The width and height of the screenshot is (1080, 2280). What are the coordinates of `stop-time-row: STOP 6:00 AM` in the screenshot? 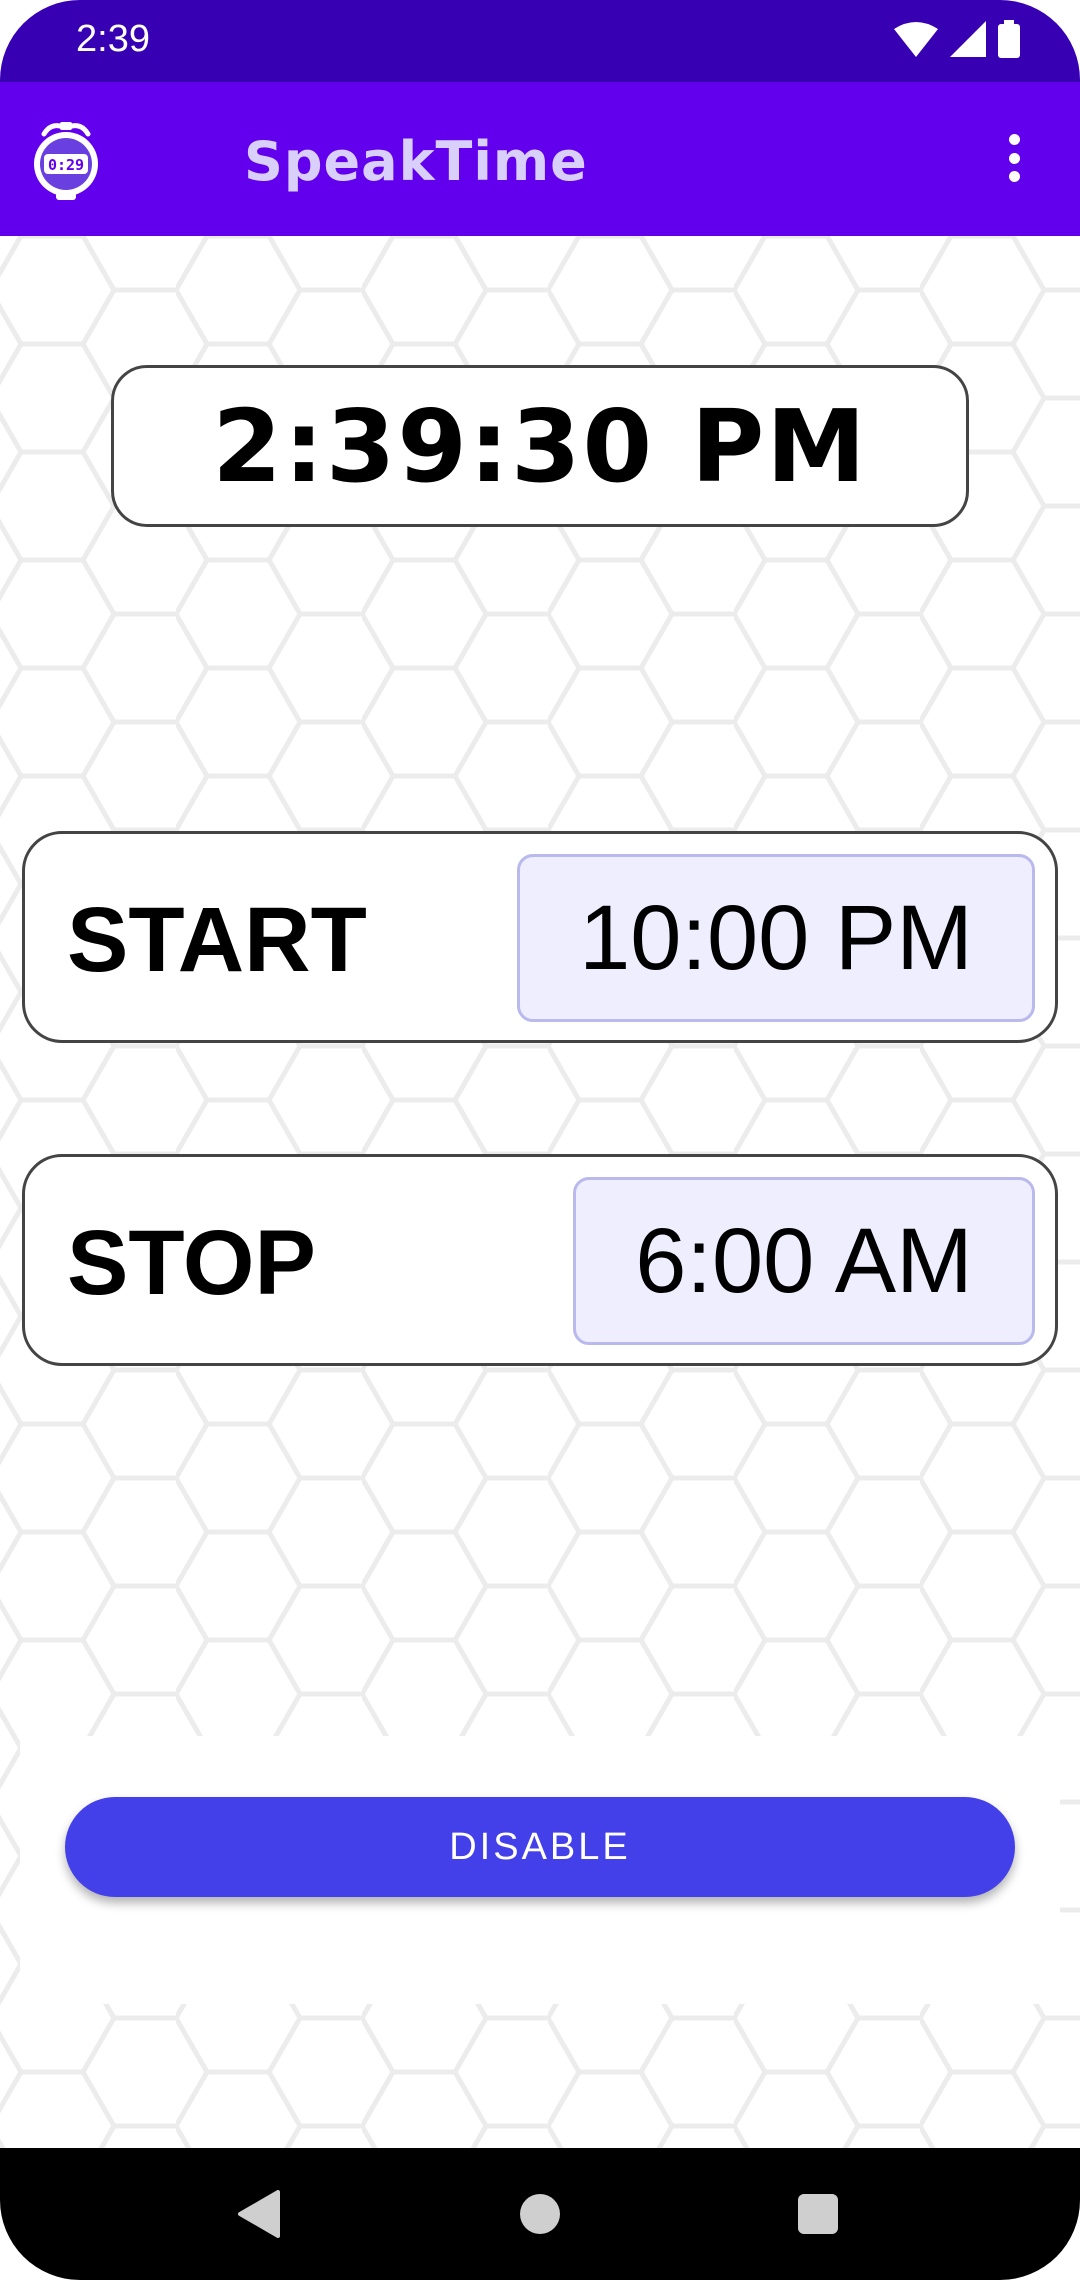 It's located at (540, 1260).